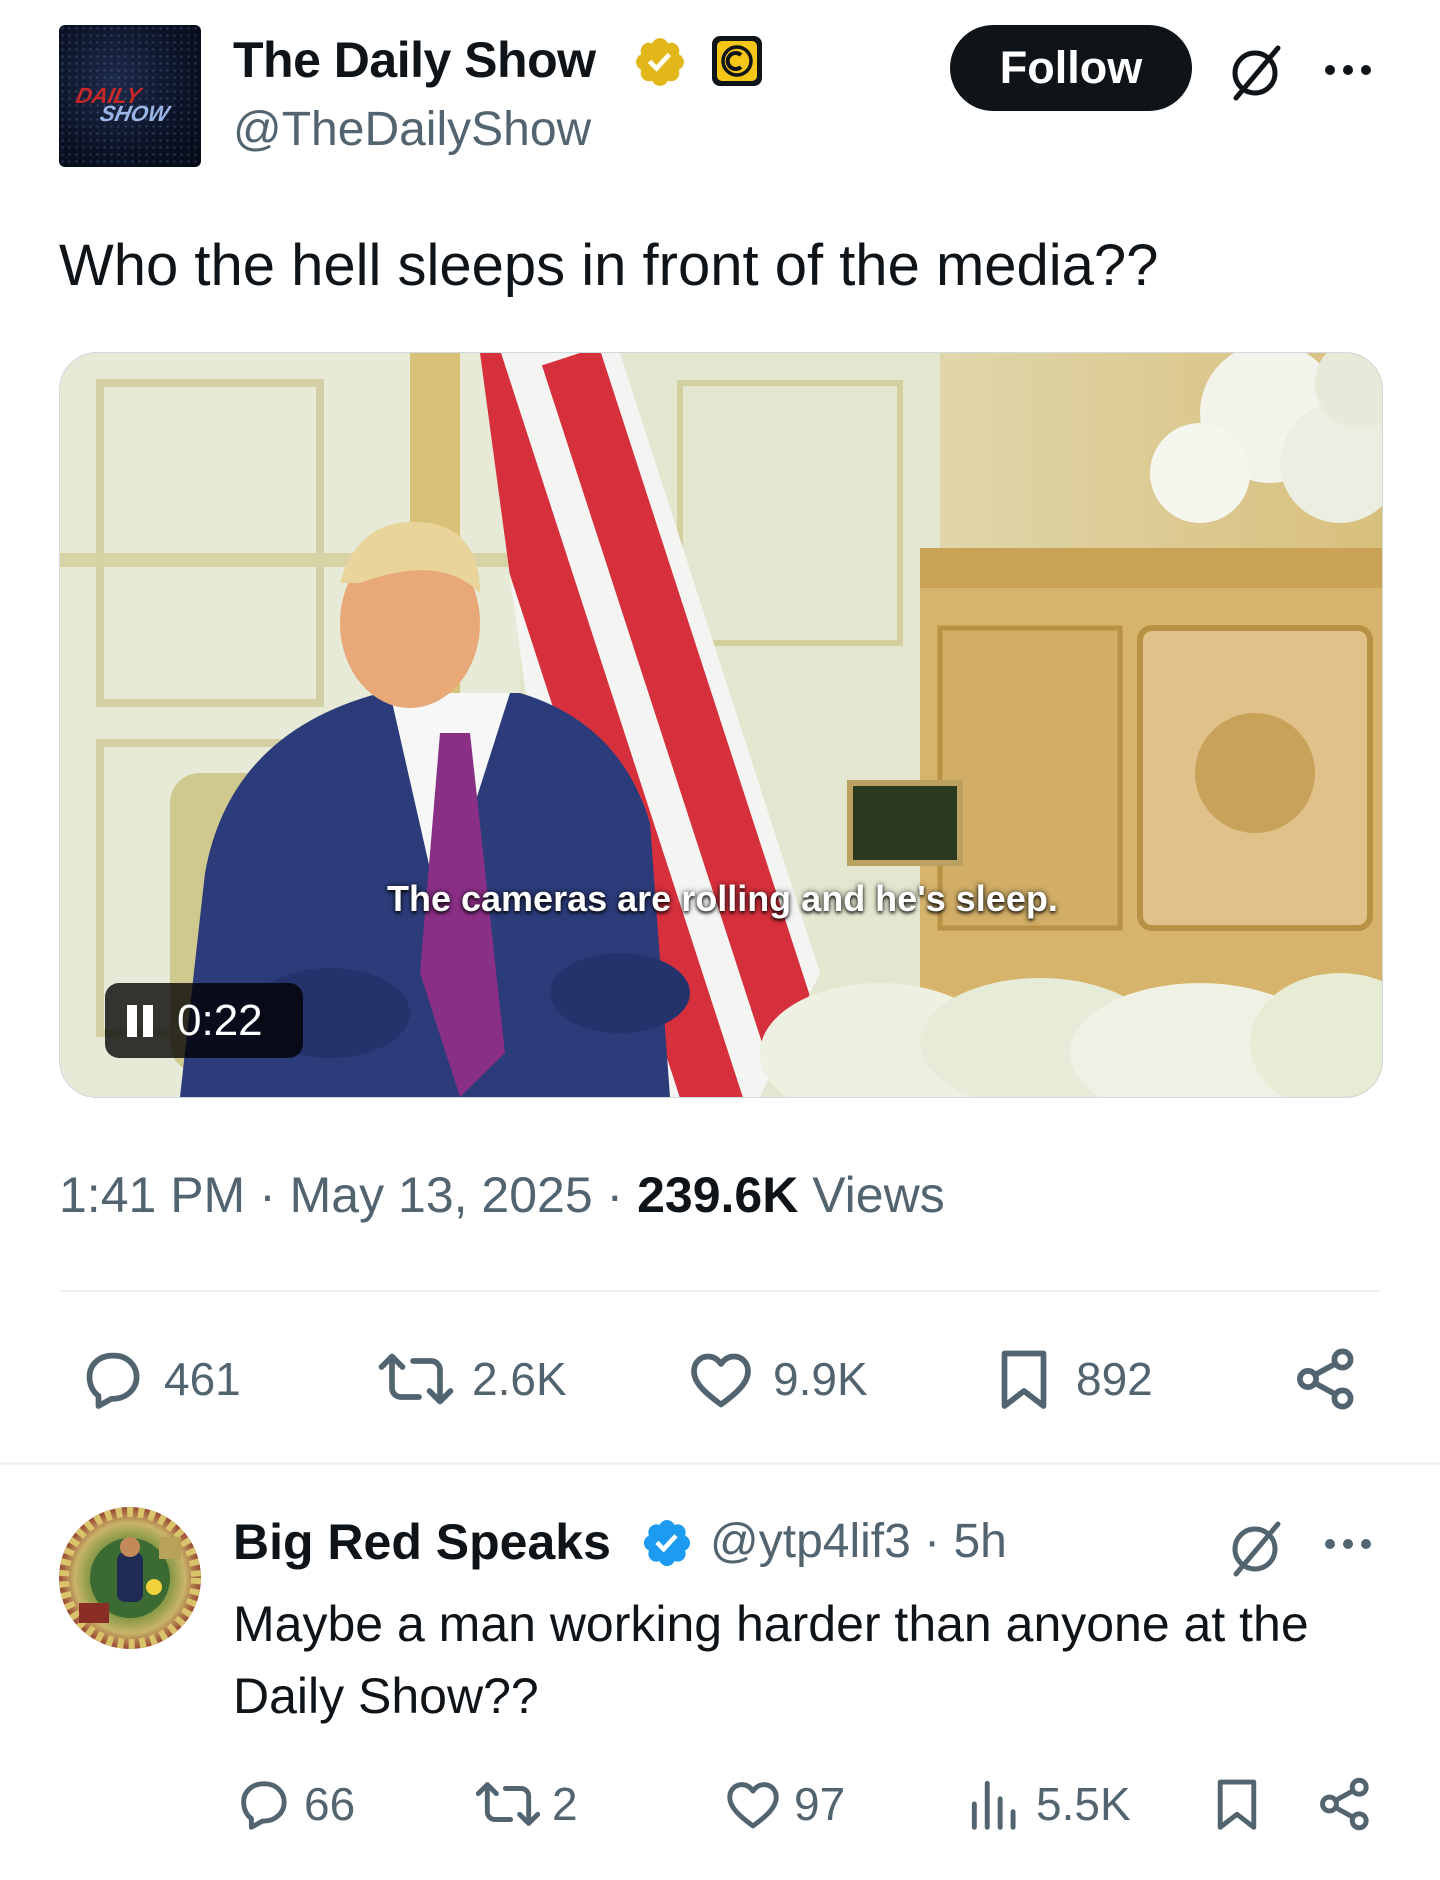  I want to click on verified-gold-icon, so click(660, 62).